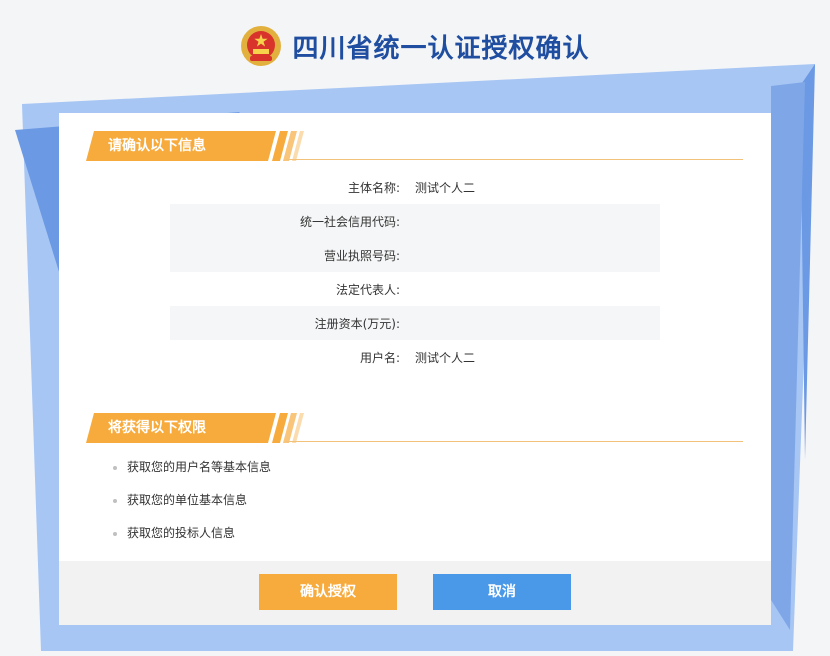 This screenshot has width=830, height=656. Describe the element at coordinates (199, 467) in the screenshot. I see `permission-text: 获取您的用户名等基本信息` at that location.